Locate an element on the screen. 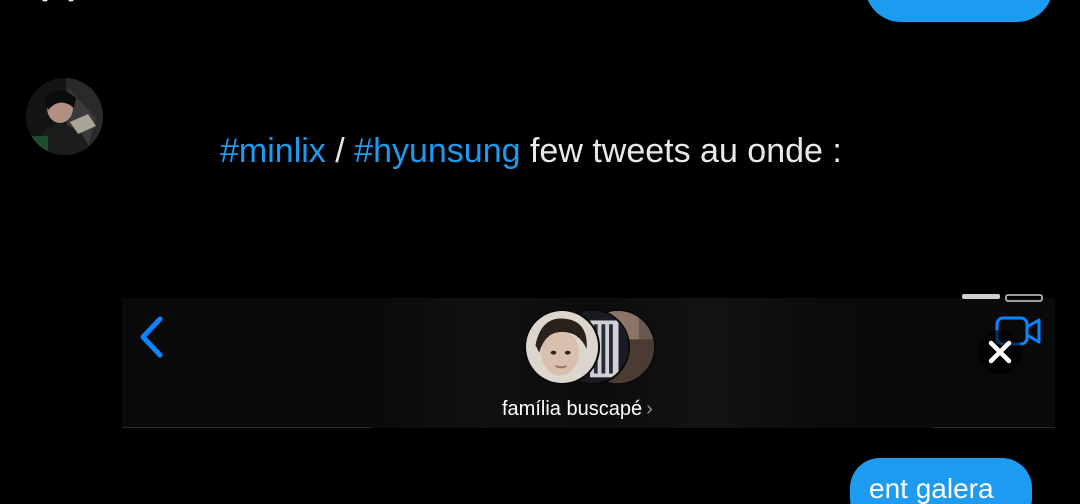  message-text: ent galera is located at coordinates (931, 488).